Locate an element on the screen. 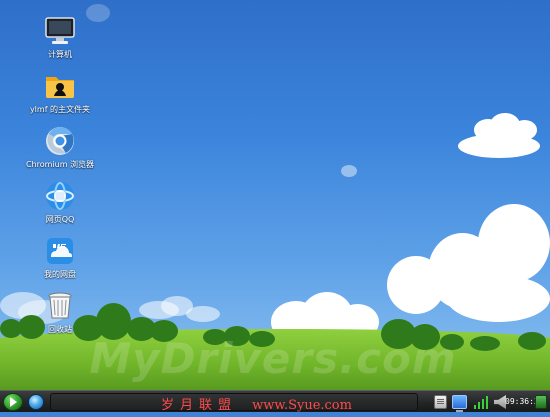  clock: 09:36:37 is located at coordinates (524, 401).